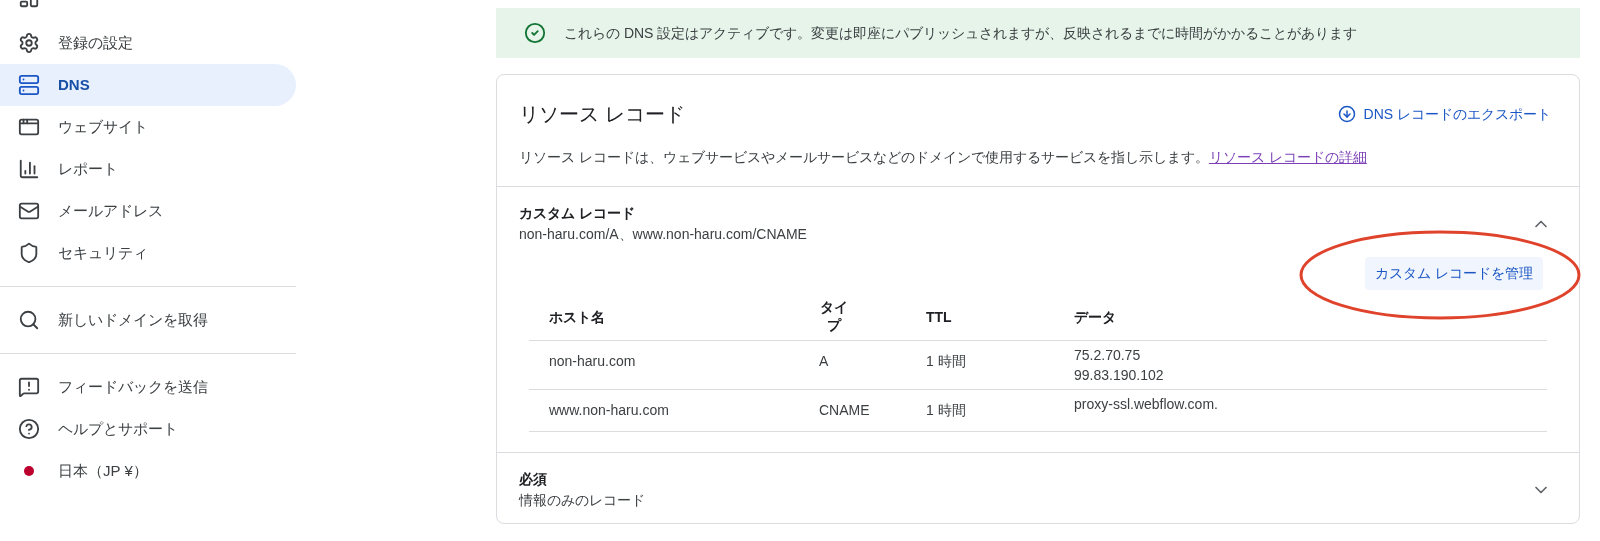 Image resolution: width=1600 pixels, height=541 pixels. Describe the element at coordinates (582, 500) in the screenshot. I see `section-subtitle: 情報のみのレコード` at that location.